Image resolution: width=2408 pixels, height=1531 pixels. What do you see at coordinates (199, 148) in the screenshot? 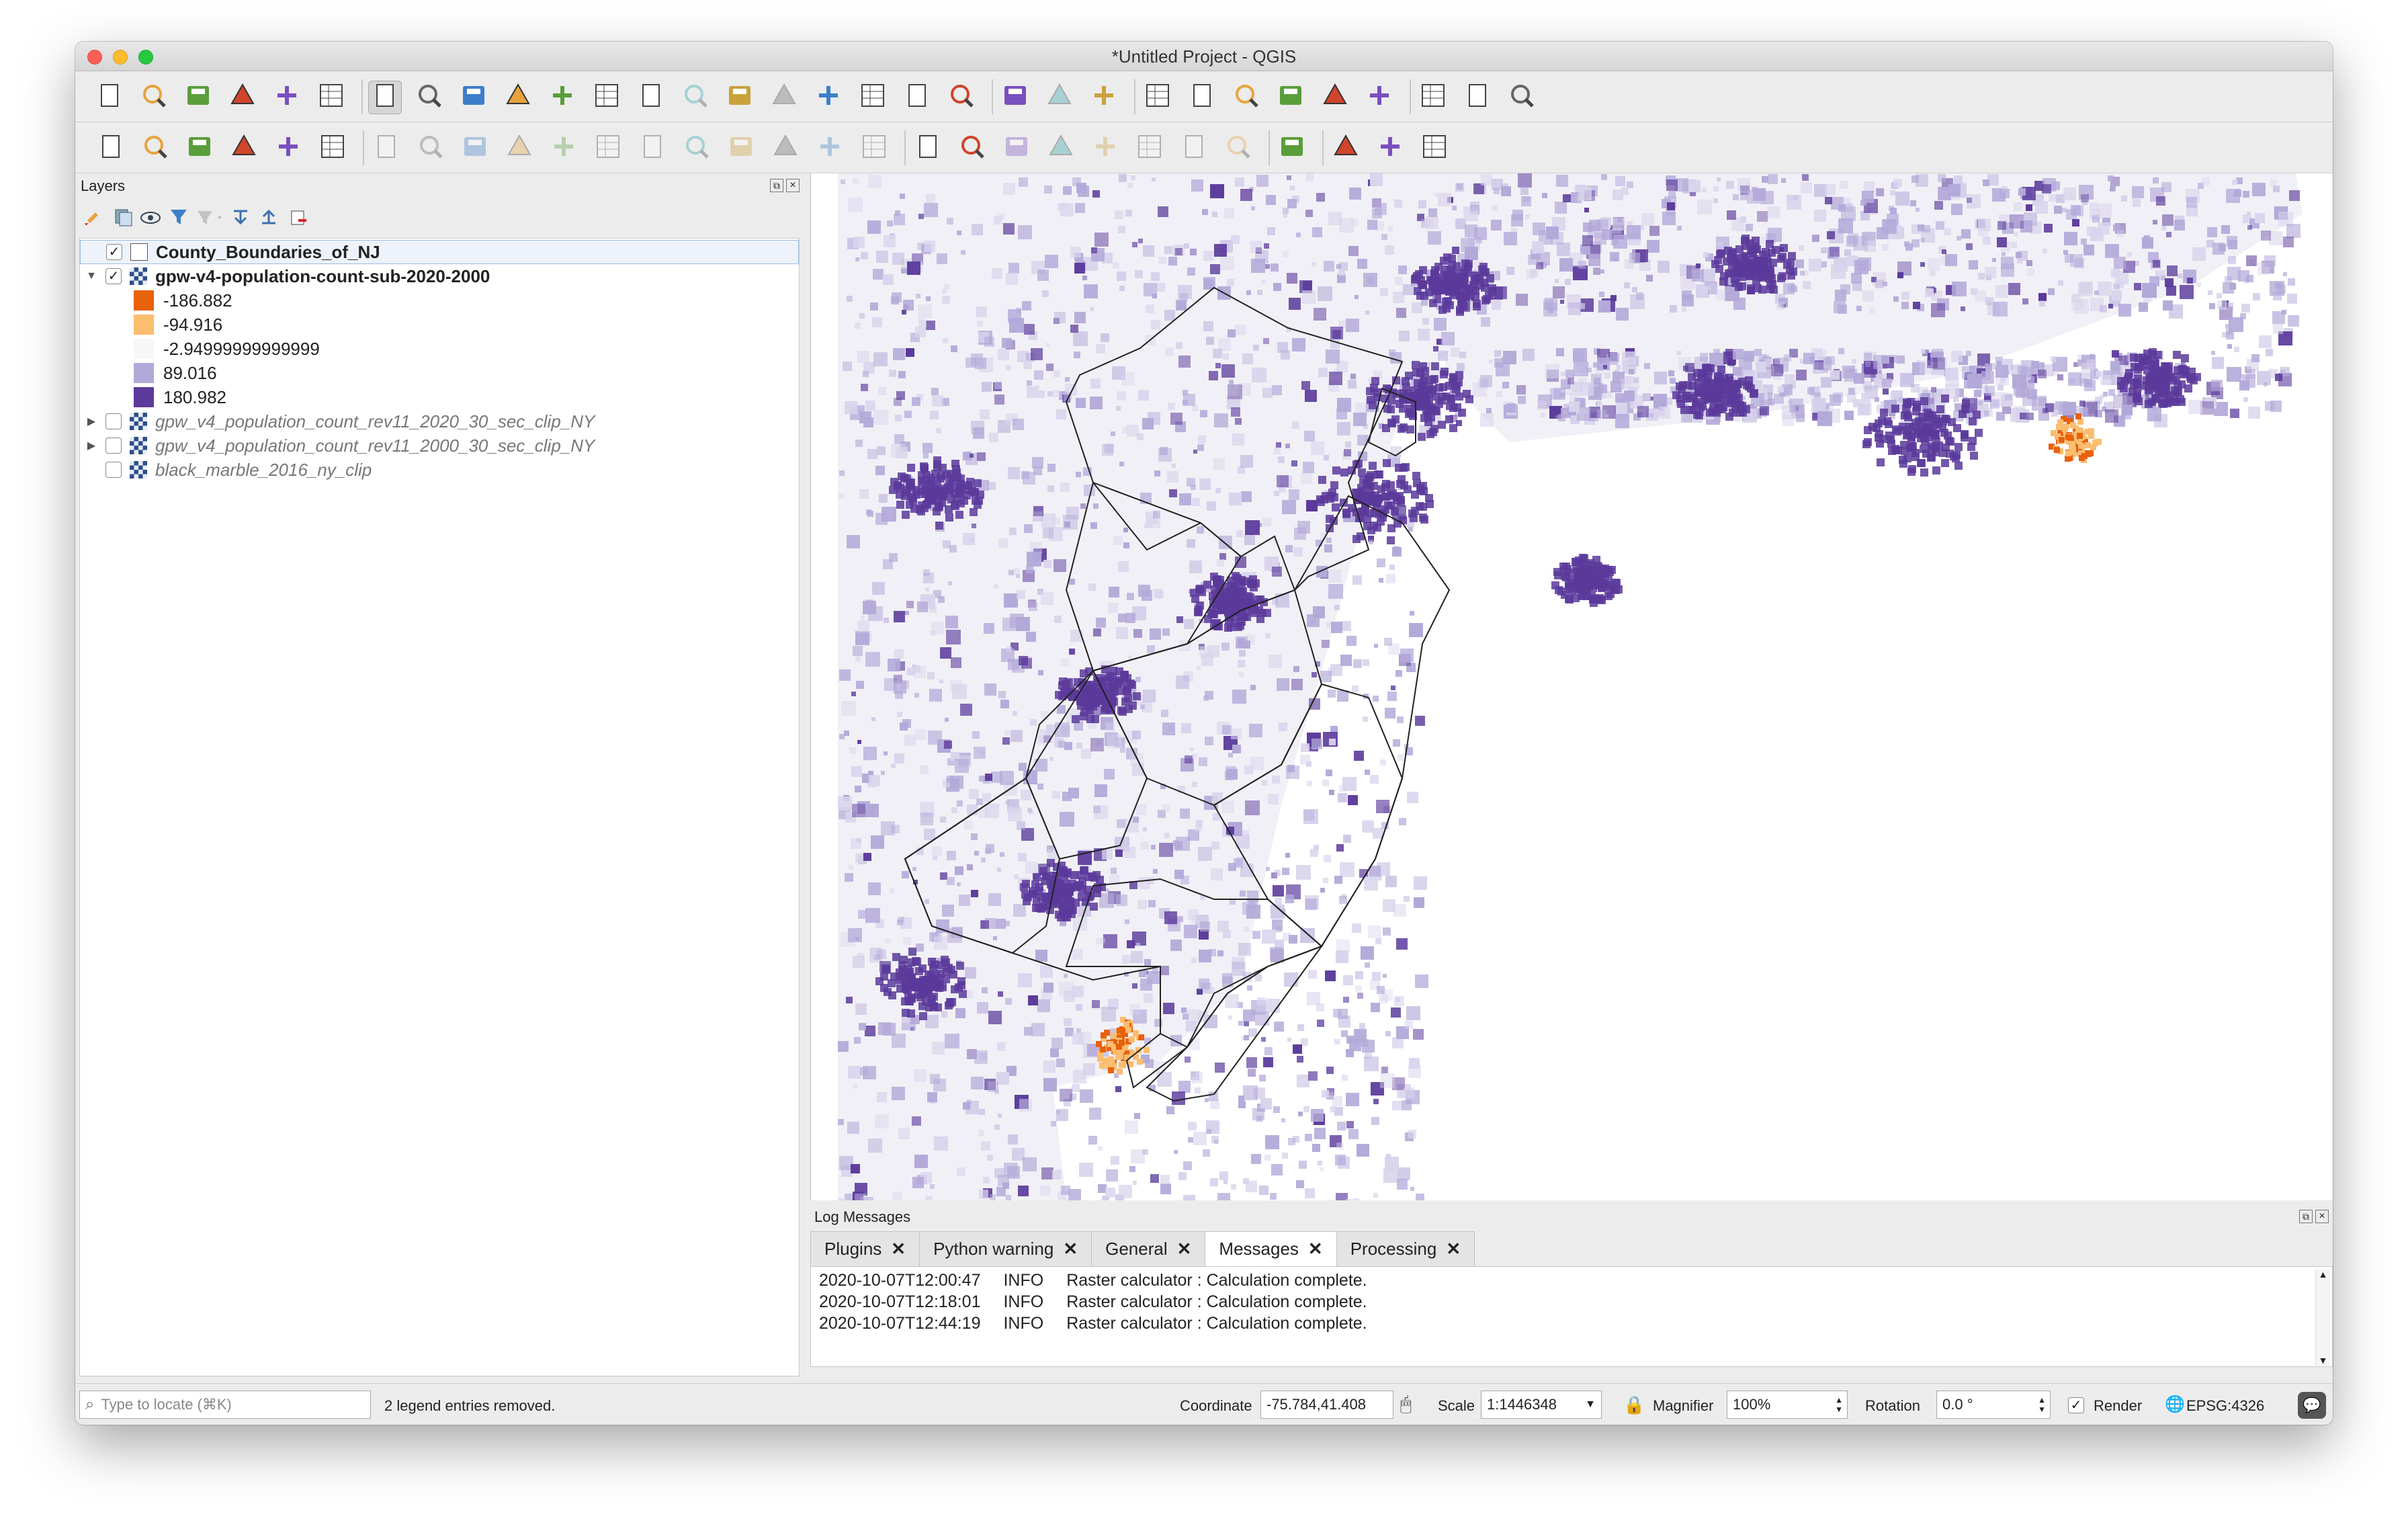
I see `new-shapefile-button` at bounding box center [199, 148].